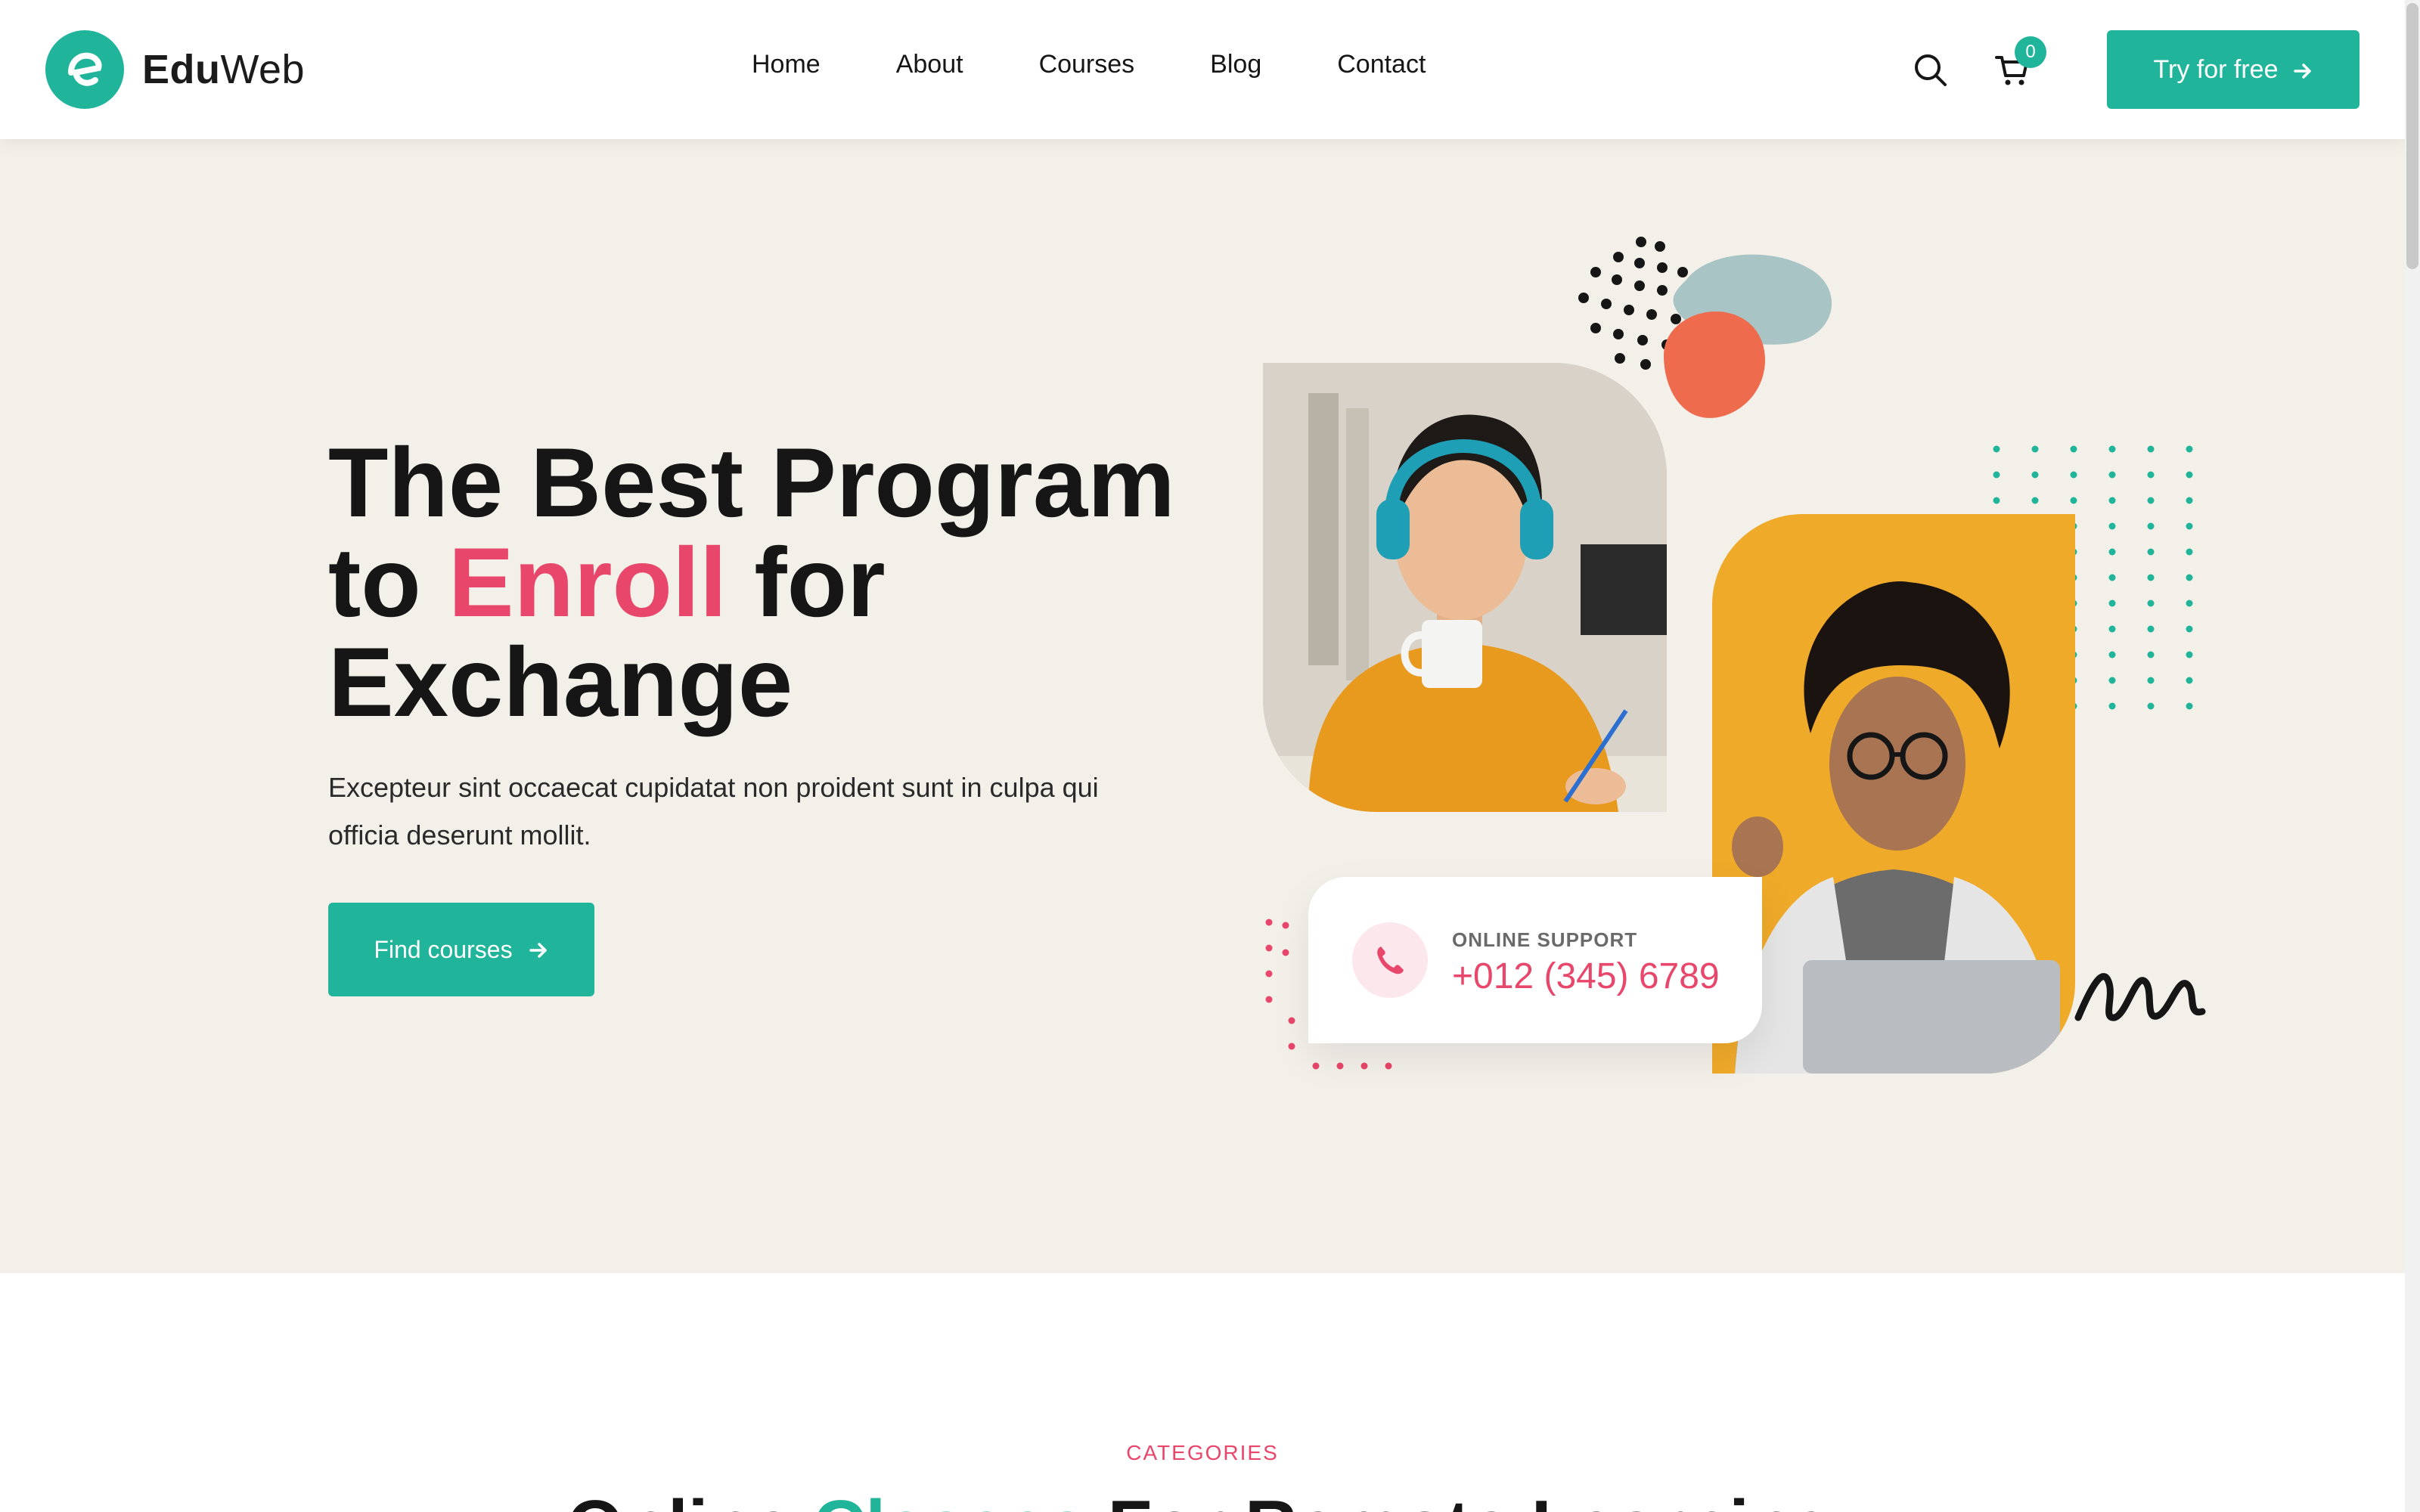 The width and height of the screenshot is (2420, 1512). I want to click on categories-title-start: Online, so click(690, 1499).